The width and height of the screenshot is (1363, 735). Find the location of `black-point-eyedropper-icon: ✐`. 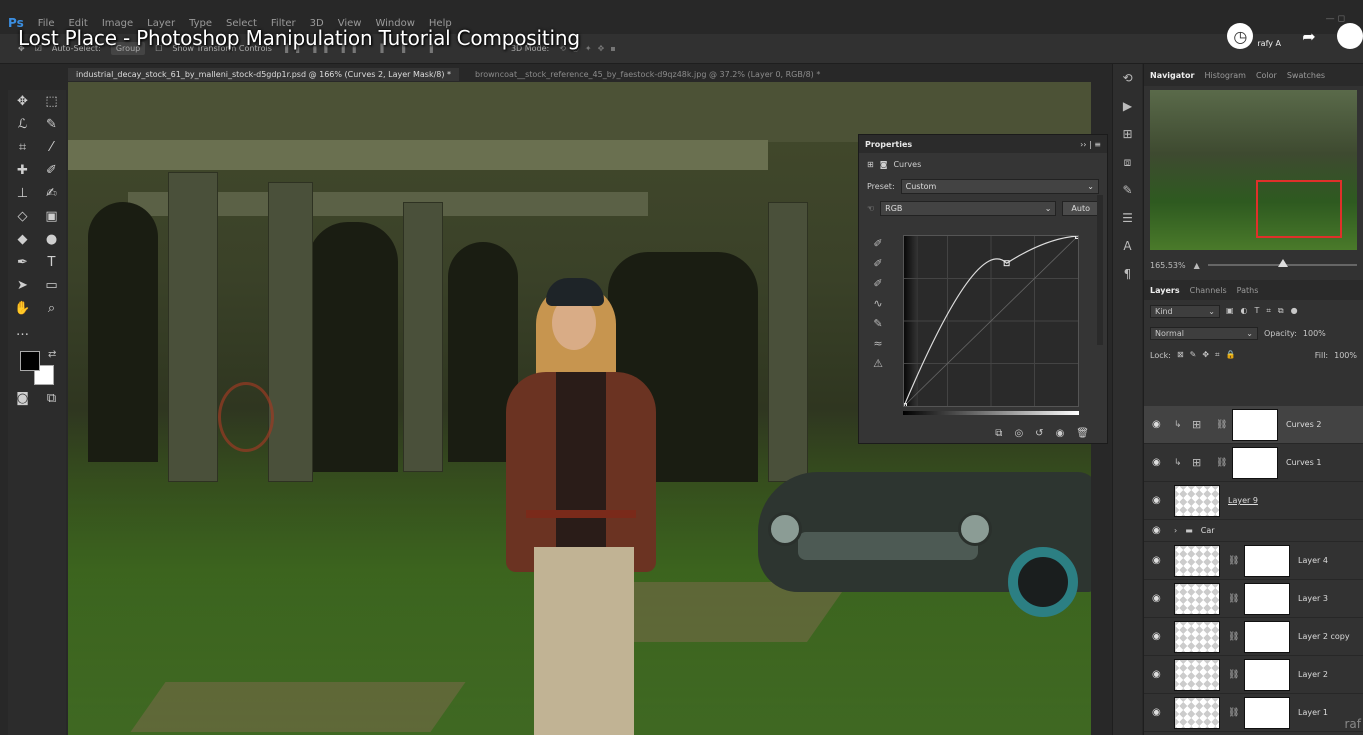

black-point-eyedropper-icon: ✐ is located at coordinates (878, 243).